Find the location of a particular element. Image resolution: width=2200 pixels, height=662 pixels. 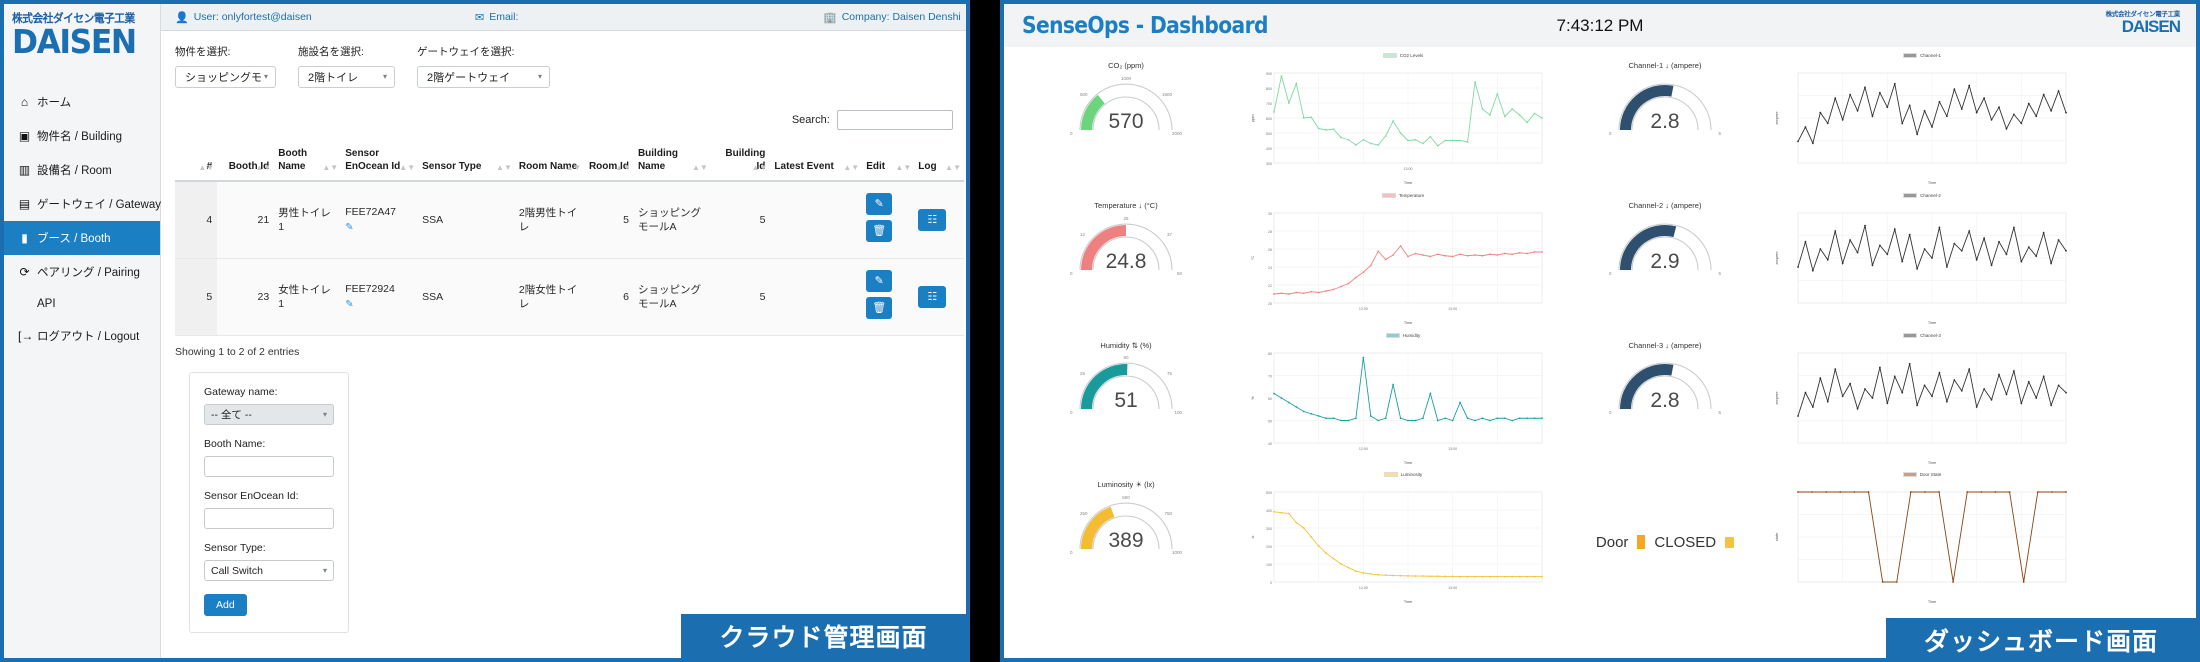

selector-dropdown-1: 2階トイレ ▾ is located at coordinates (346, 77).